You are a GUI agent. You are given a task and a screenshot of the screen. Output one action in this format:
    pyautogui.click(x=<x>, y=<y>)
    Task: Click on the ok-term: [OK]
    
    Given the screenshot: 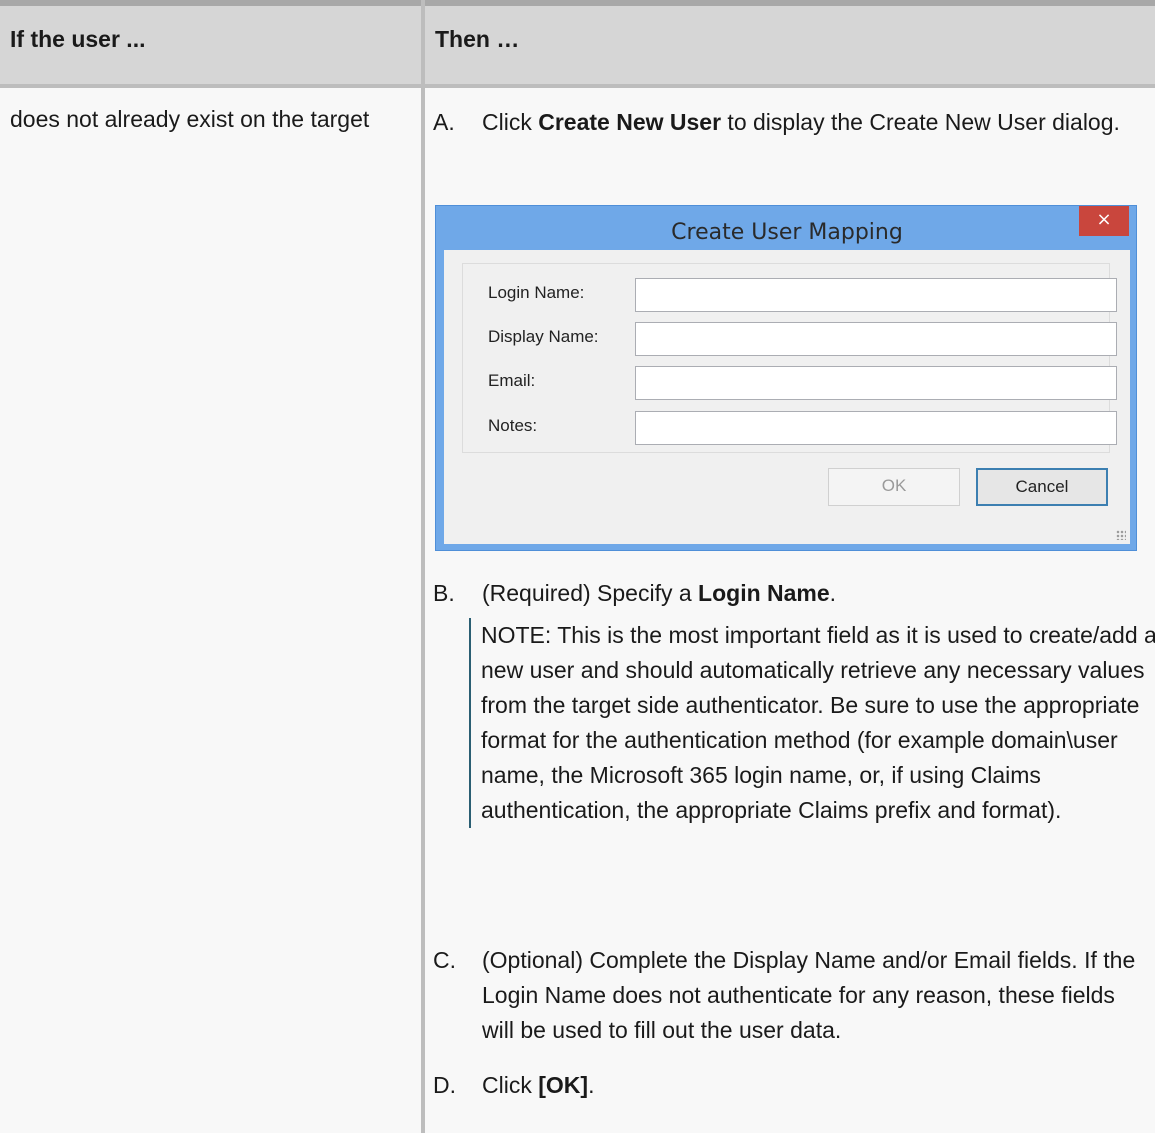 What is the action you would take?
    pyautogui.click(x=563, y=1085)
    